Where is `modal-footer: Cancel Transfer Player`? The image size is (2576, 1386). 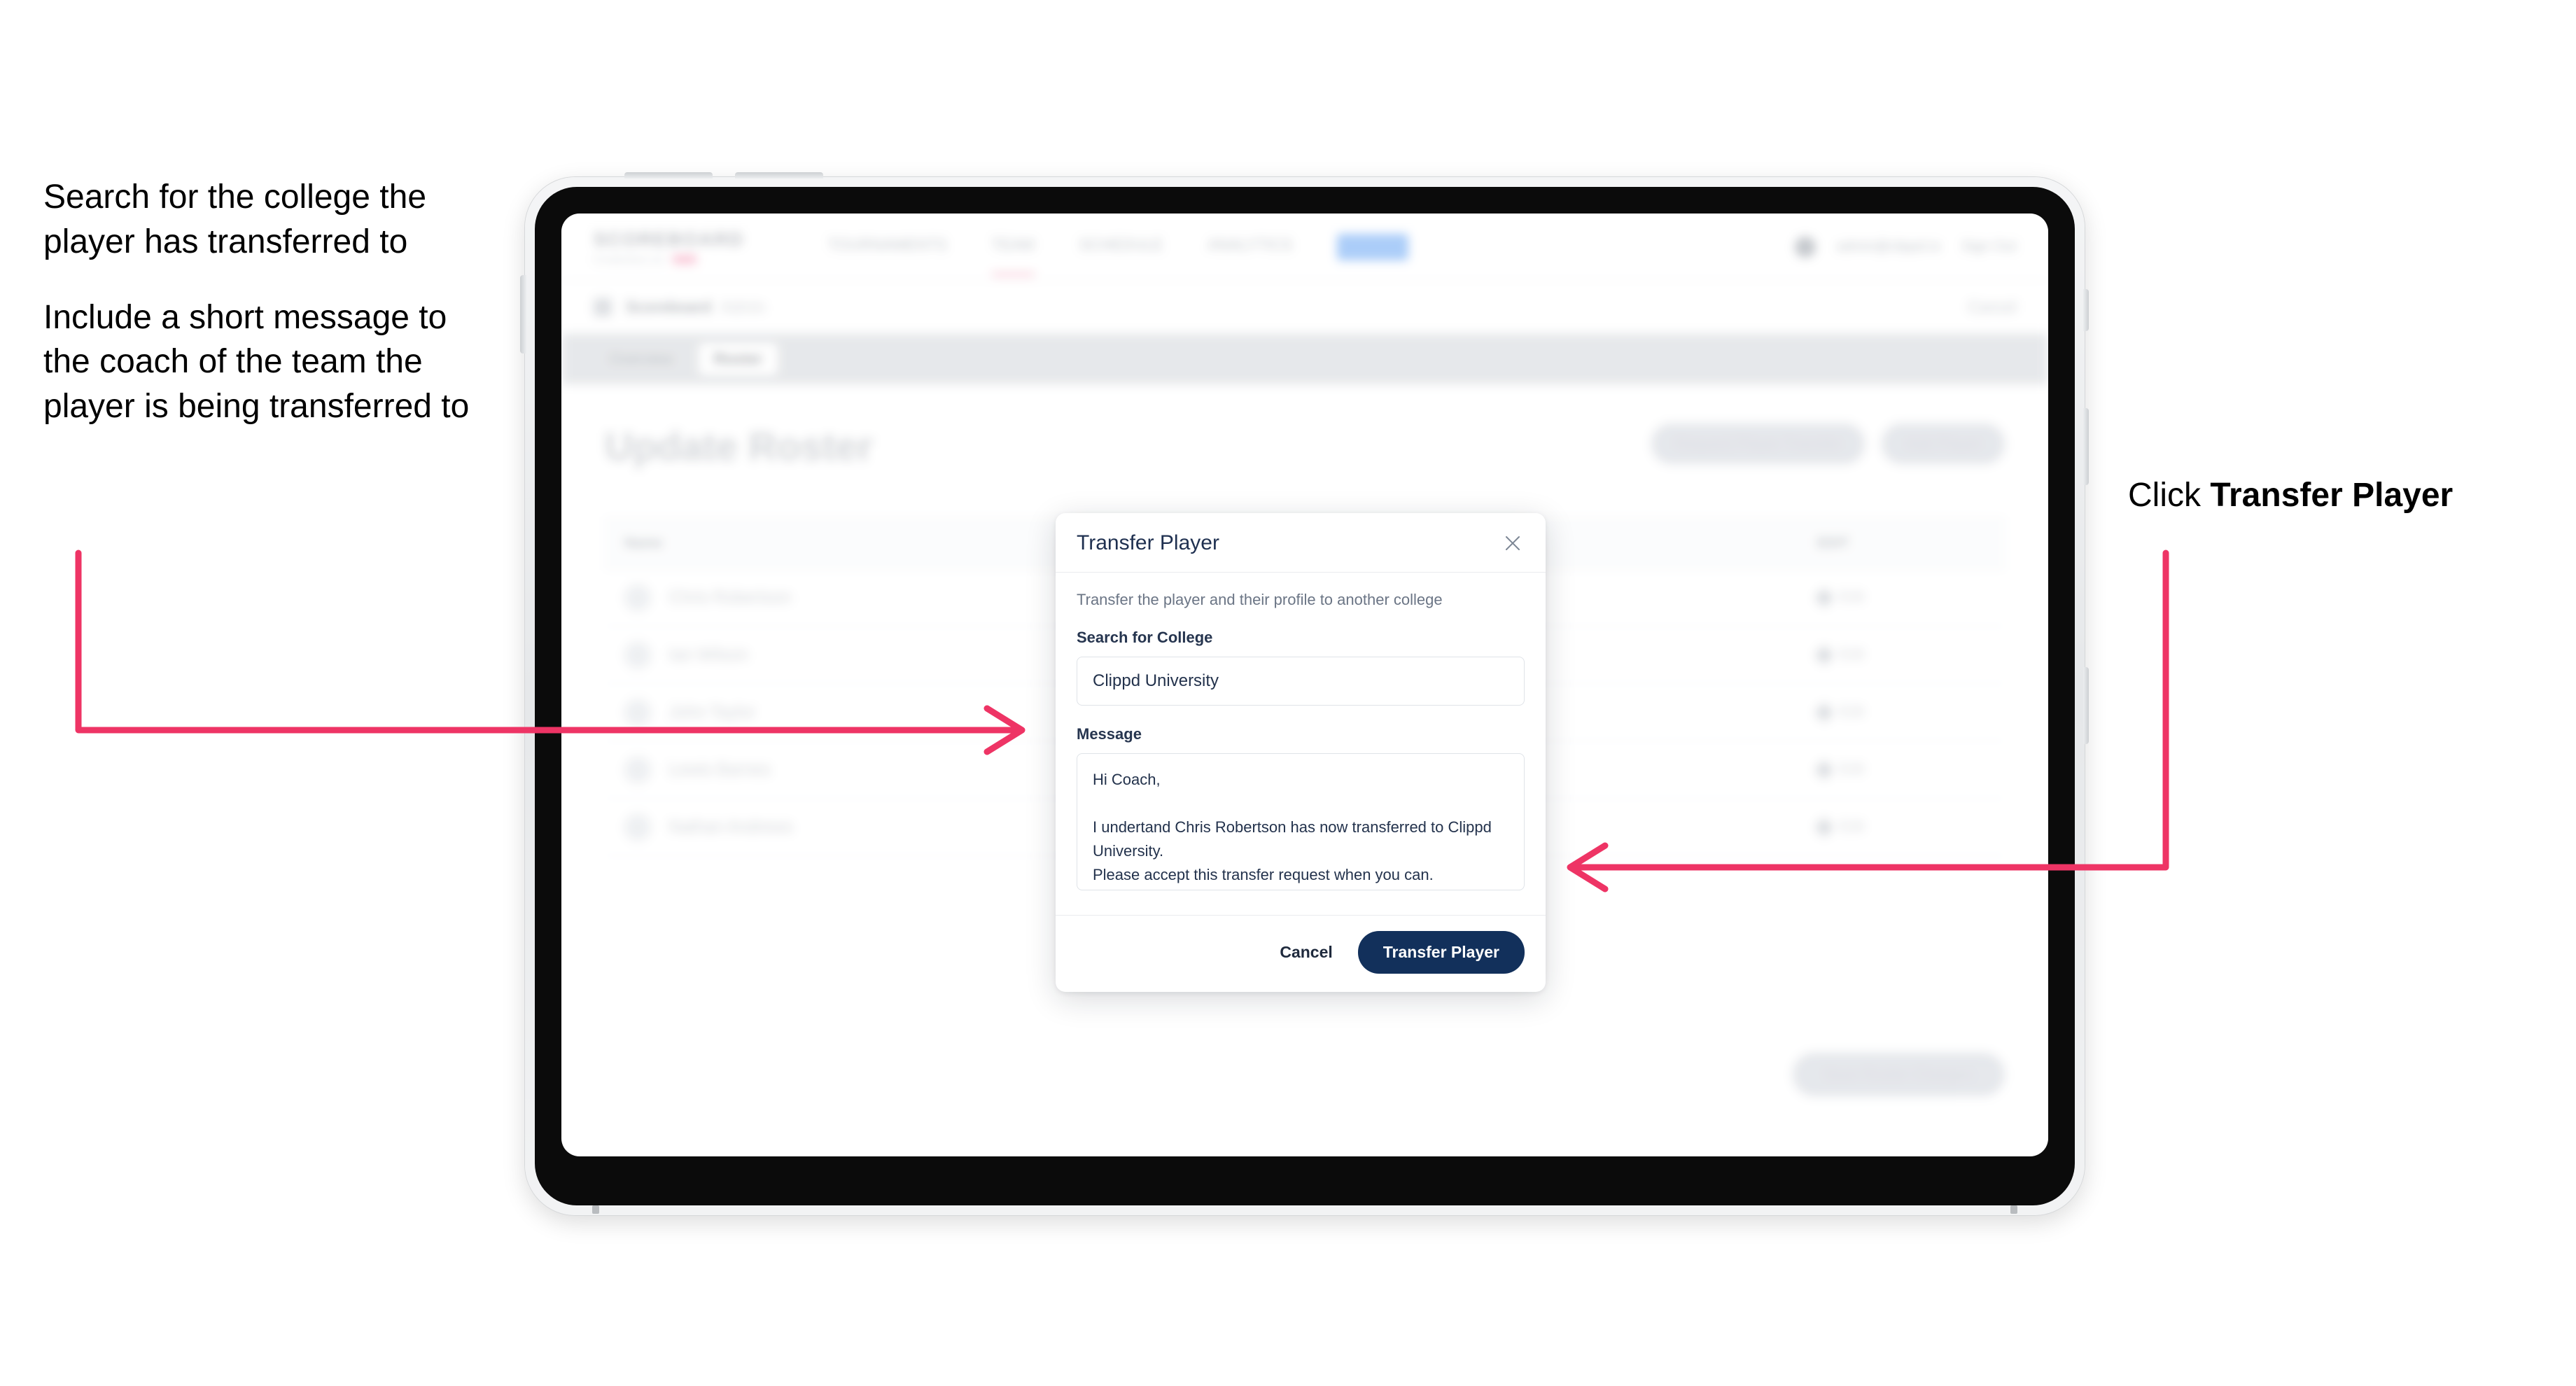 modal-footer: Cancel Transfer Player is located at coordinates (1301, 953).